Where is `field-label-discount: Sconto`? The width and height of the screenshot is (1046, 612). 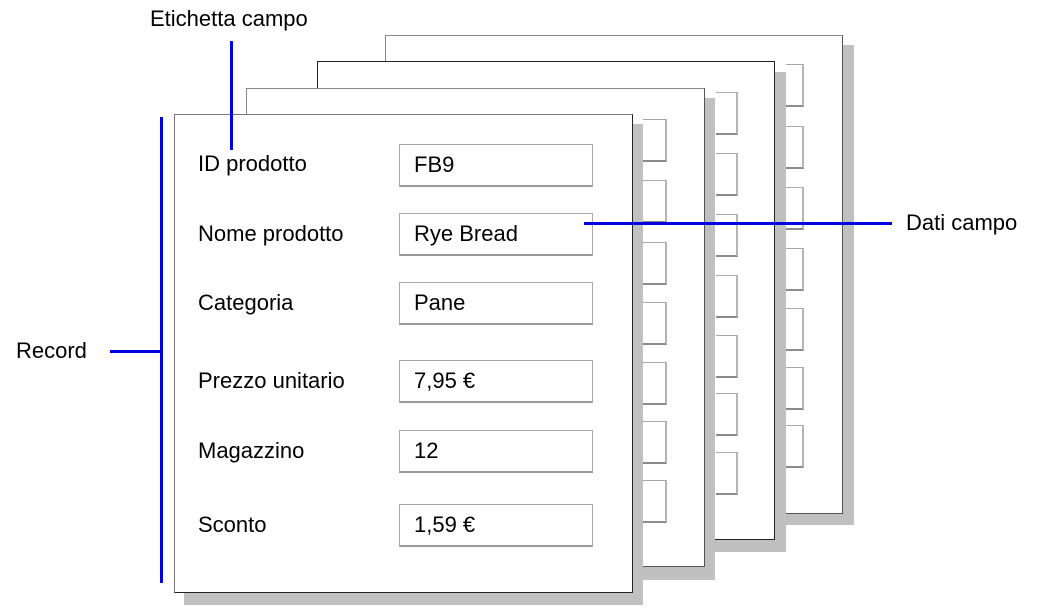 field-label-discount: Sconto is located at coordinates (232, 524).